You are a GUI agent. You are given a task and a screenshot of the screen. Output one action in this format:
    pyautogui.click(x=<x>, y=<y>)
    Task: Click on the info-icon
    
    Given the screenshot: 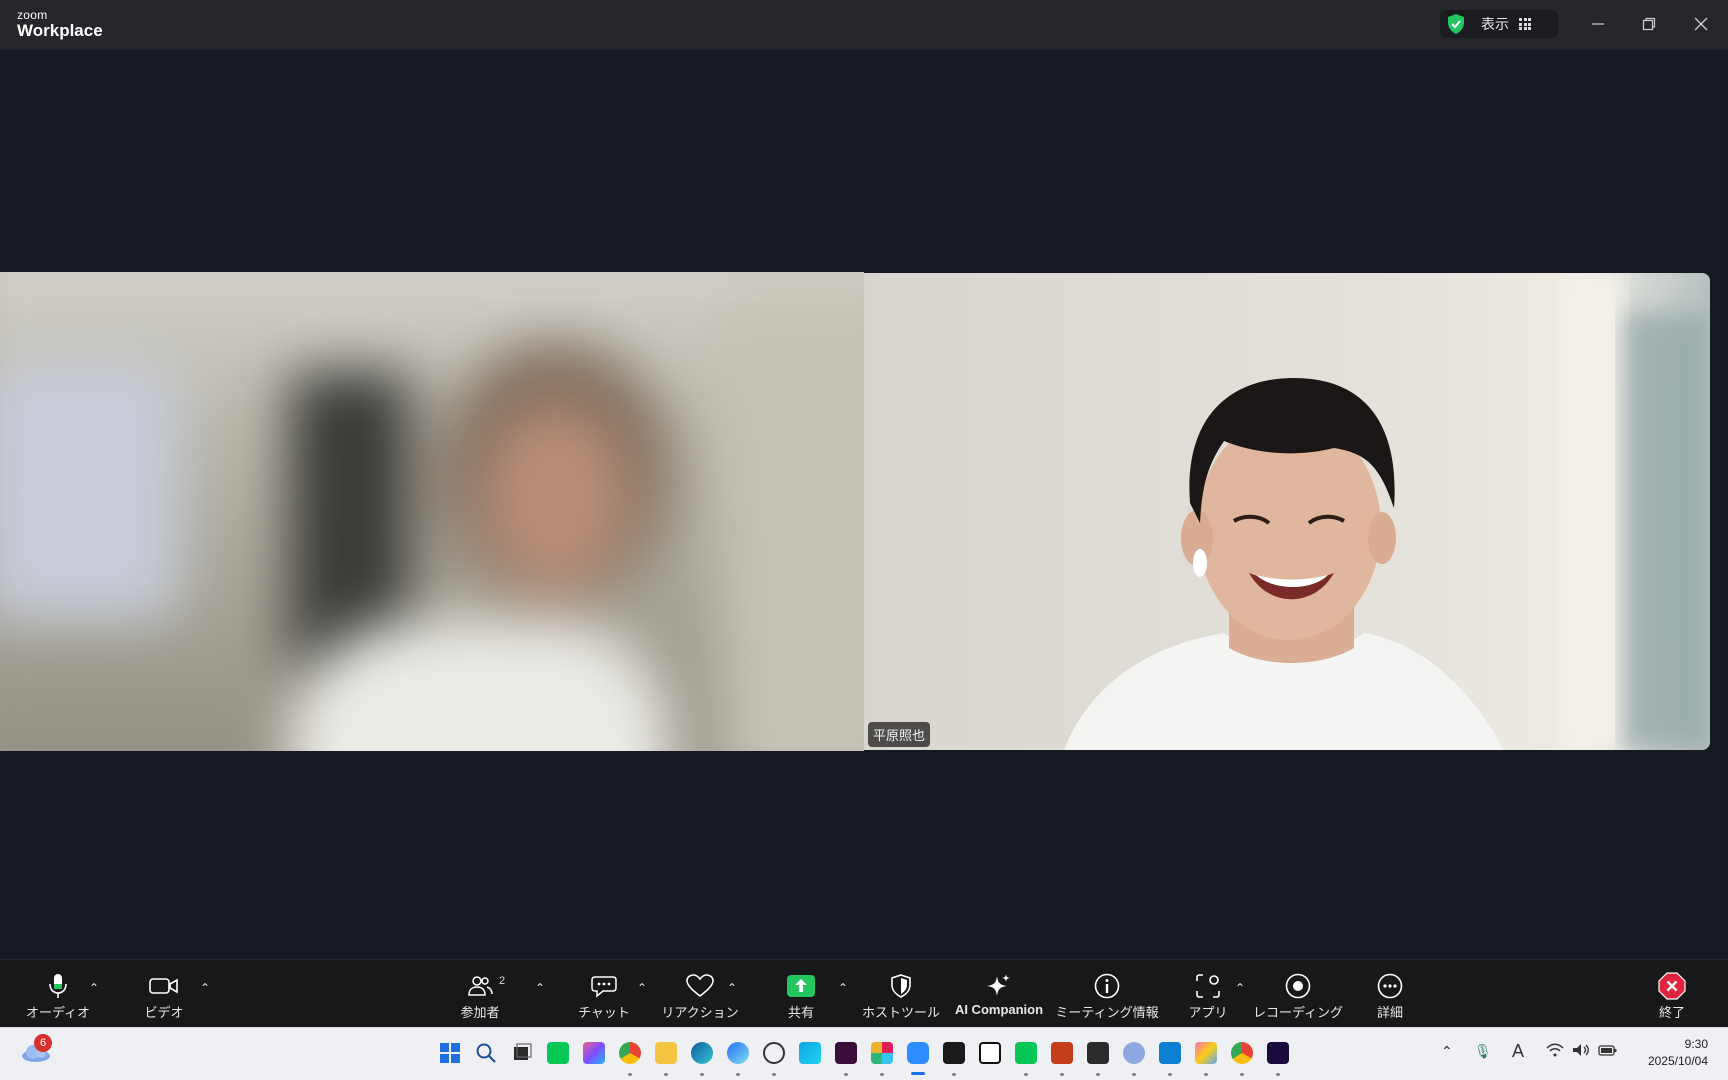 What is the action you would take?
    pyautogui.click(x=1107, y=986)
    